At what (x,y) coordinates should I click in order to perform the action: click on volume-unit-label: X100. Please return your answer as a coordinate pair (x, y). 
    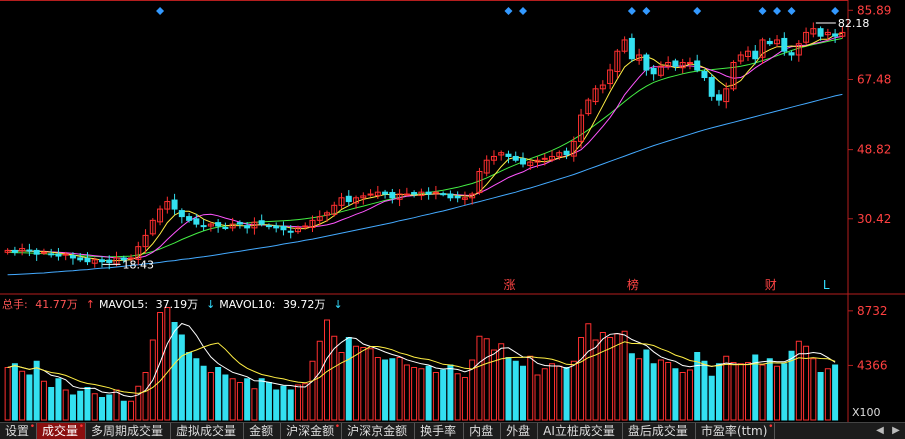
    Looking at the image, I should click on (866, 412).